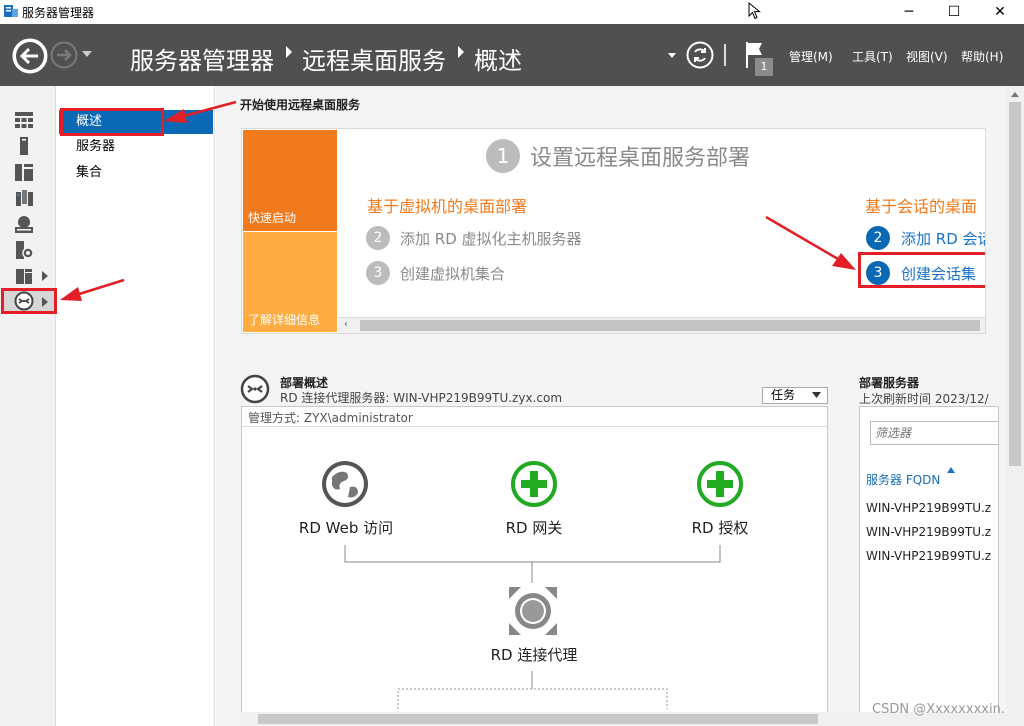  I want to click on expand-arrow-icon, so click(45, 276).